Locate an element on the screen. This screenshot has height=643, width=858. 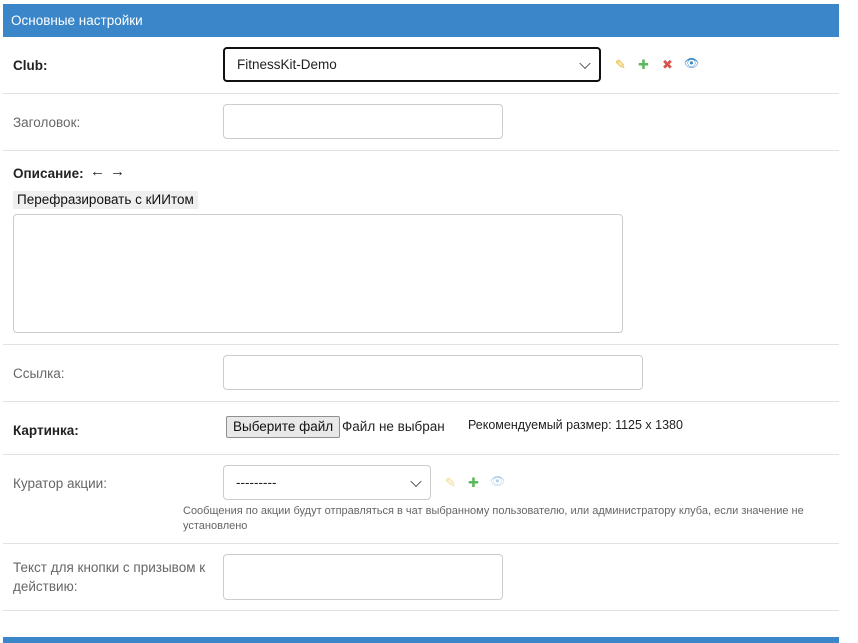
club-select: FitnessKit-Demo is located at coordinates (412, 64).